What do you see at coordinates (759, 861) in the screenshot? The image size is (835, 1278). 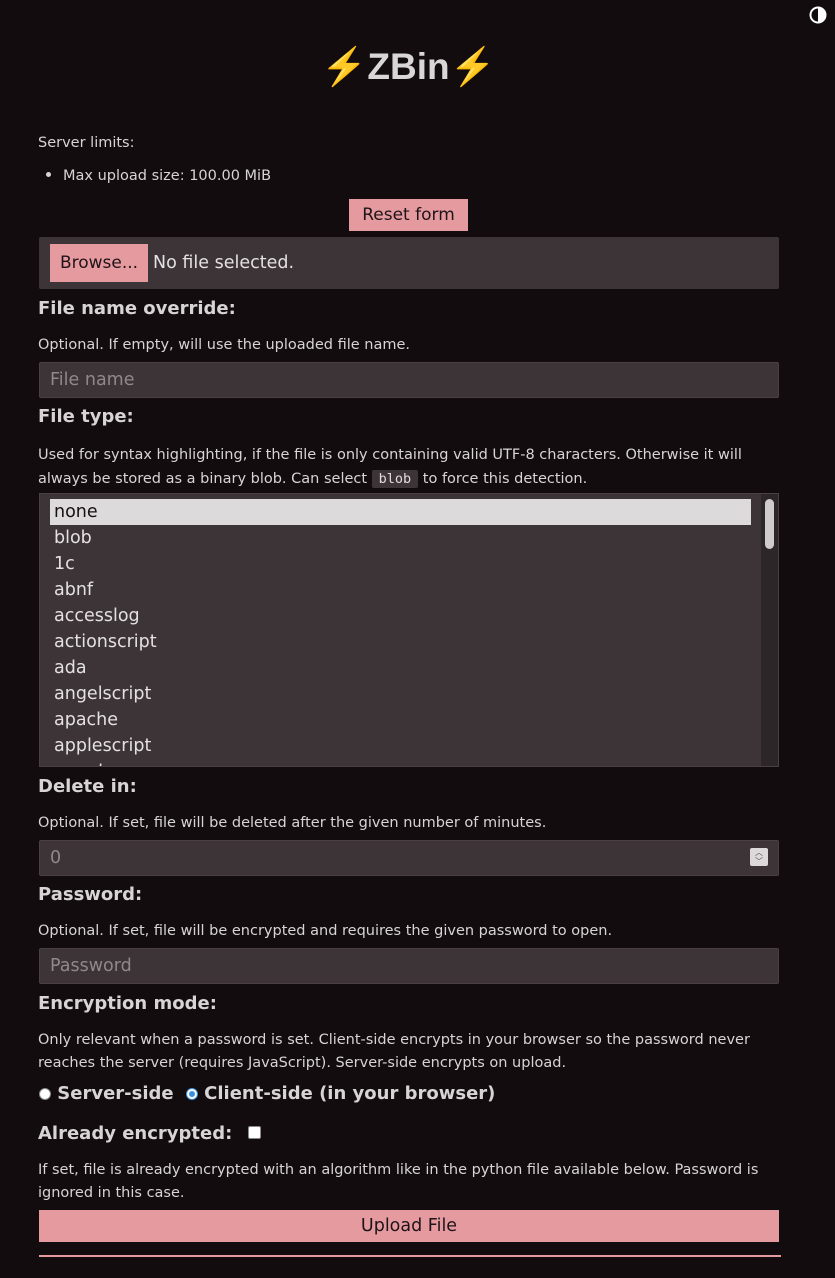 I see `stepper-down-icon: ﹀` at bounding box center [759, 861].